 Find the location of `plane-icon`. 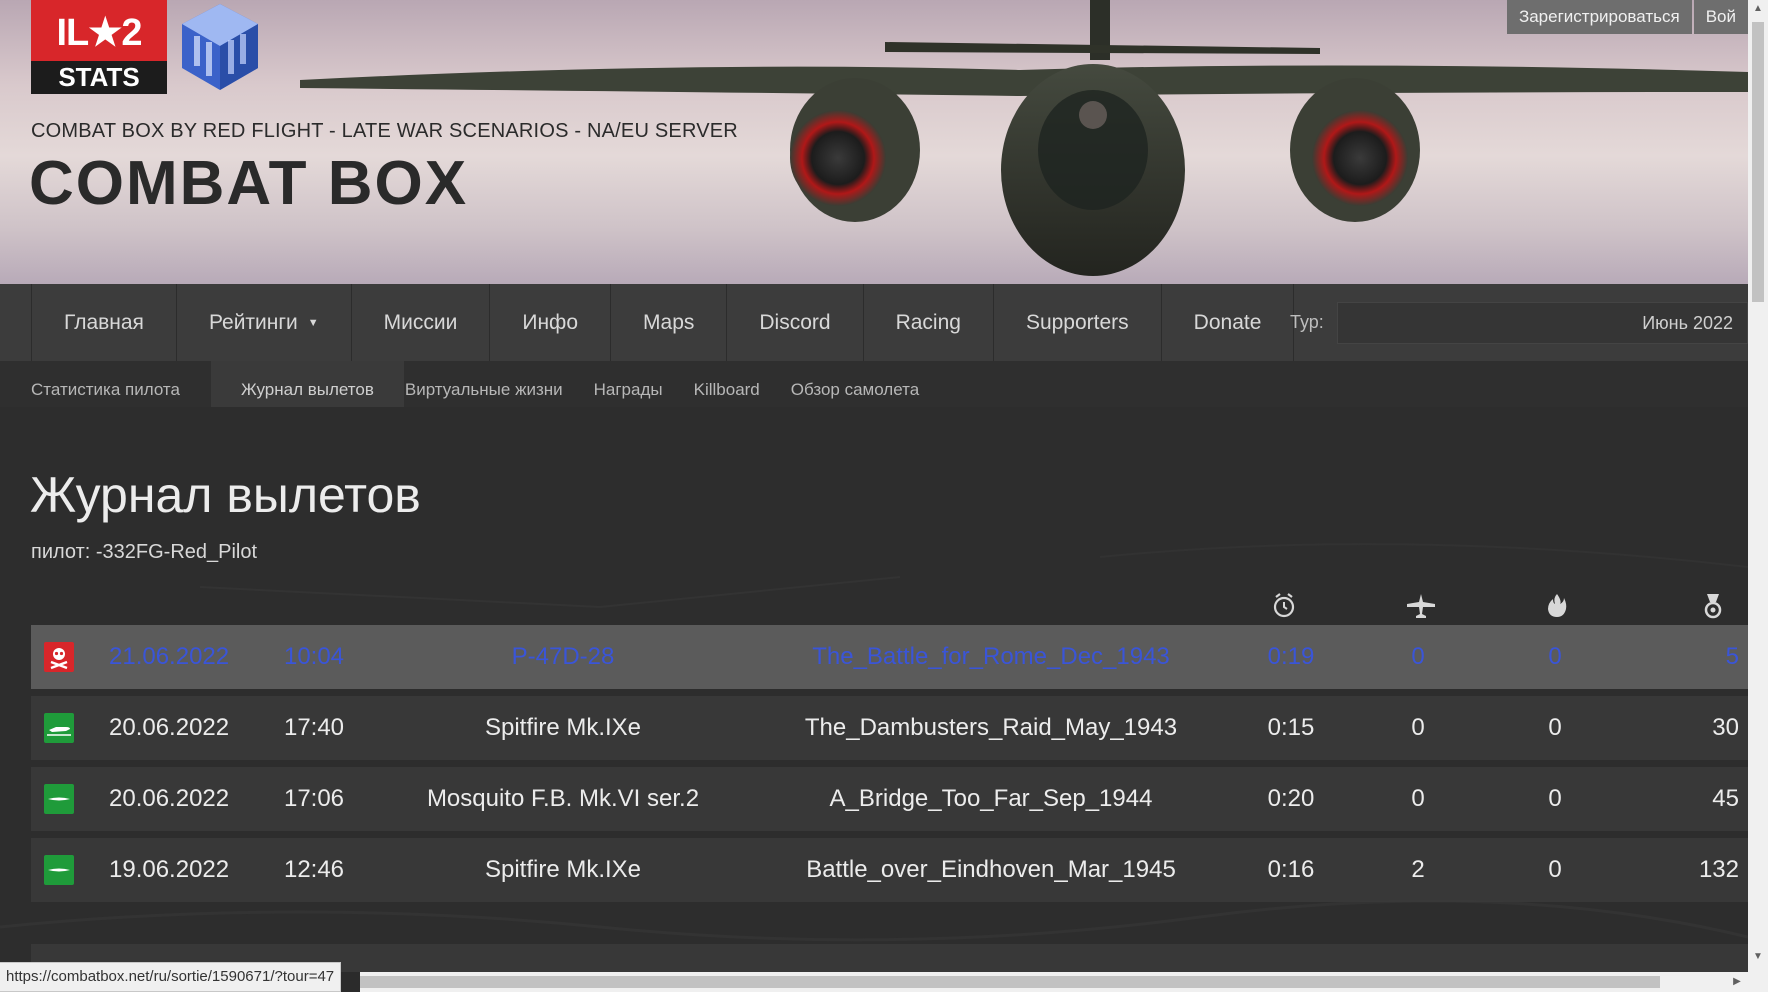

plane-icon is located at coordinates (1421, 606).